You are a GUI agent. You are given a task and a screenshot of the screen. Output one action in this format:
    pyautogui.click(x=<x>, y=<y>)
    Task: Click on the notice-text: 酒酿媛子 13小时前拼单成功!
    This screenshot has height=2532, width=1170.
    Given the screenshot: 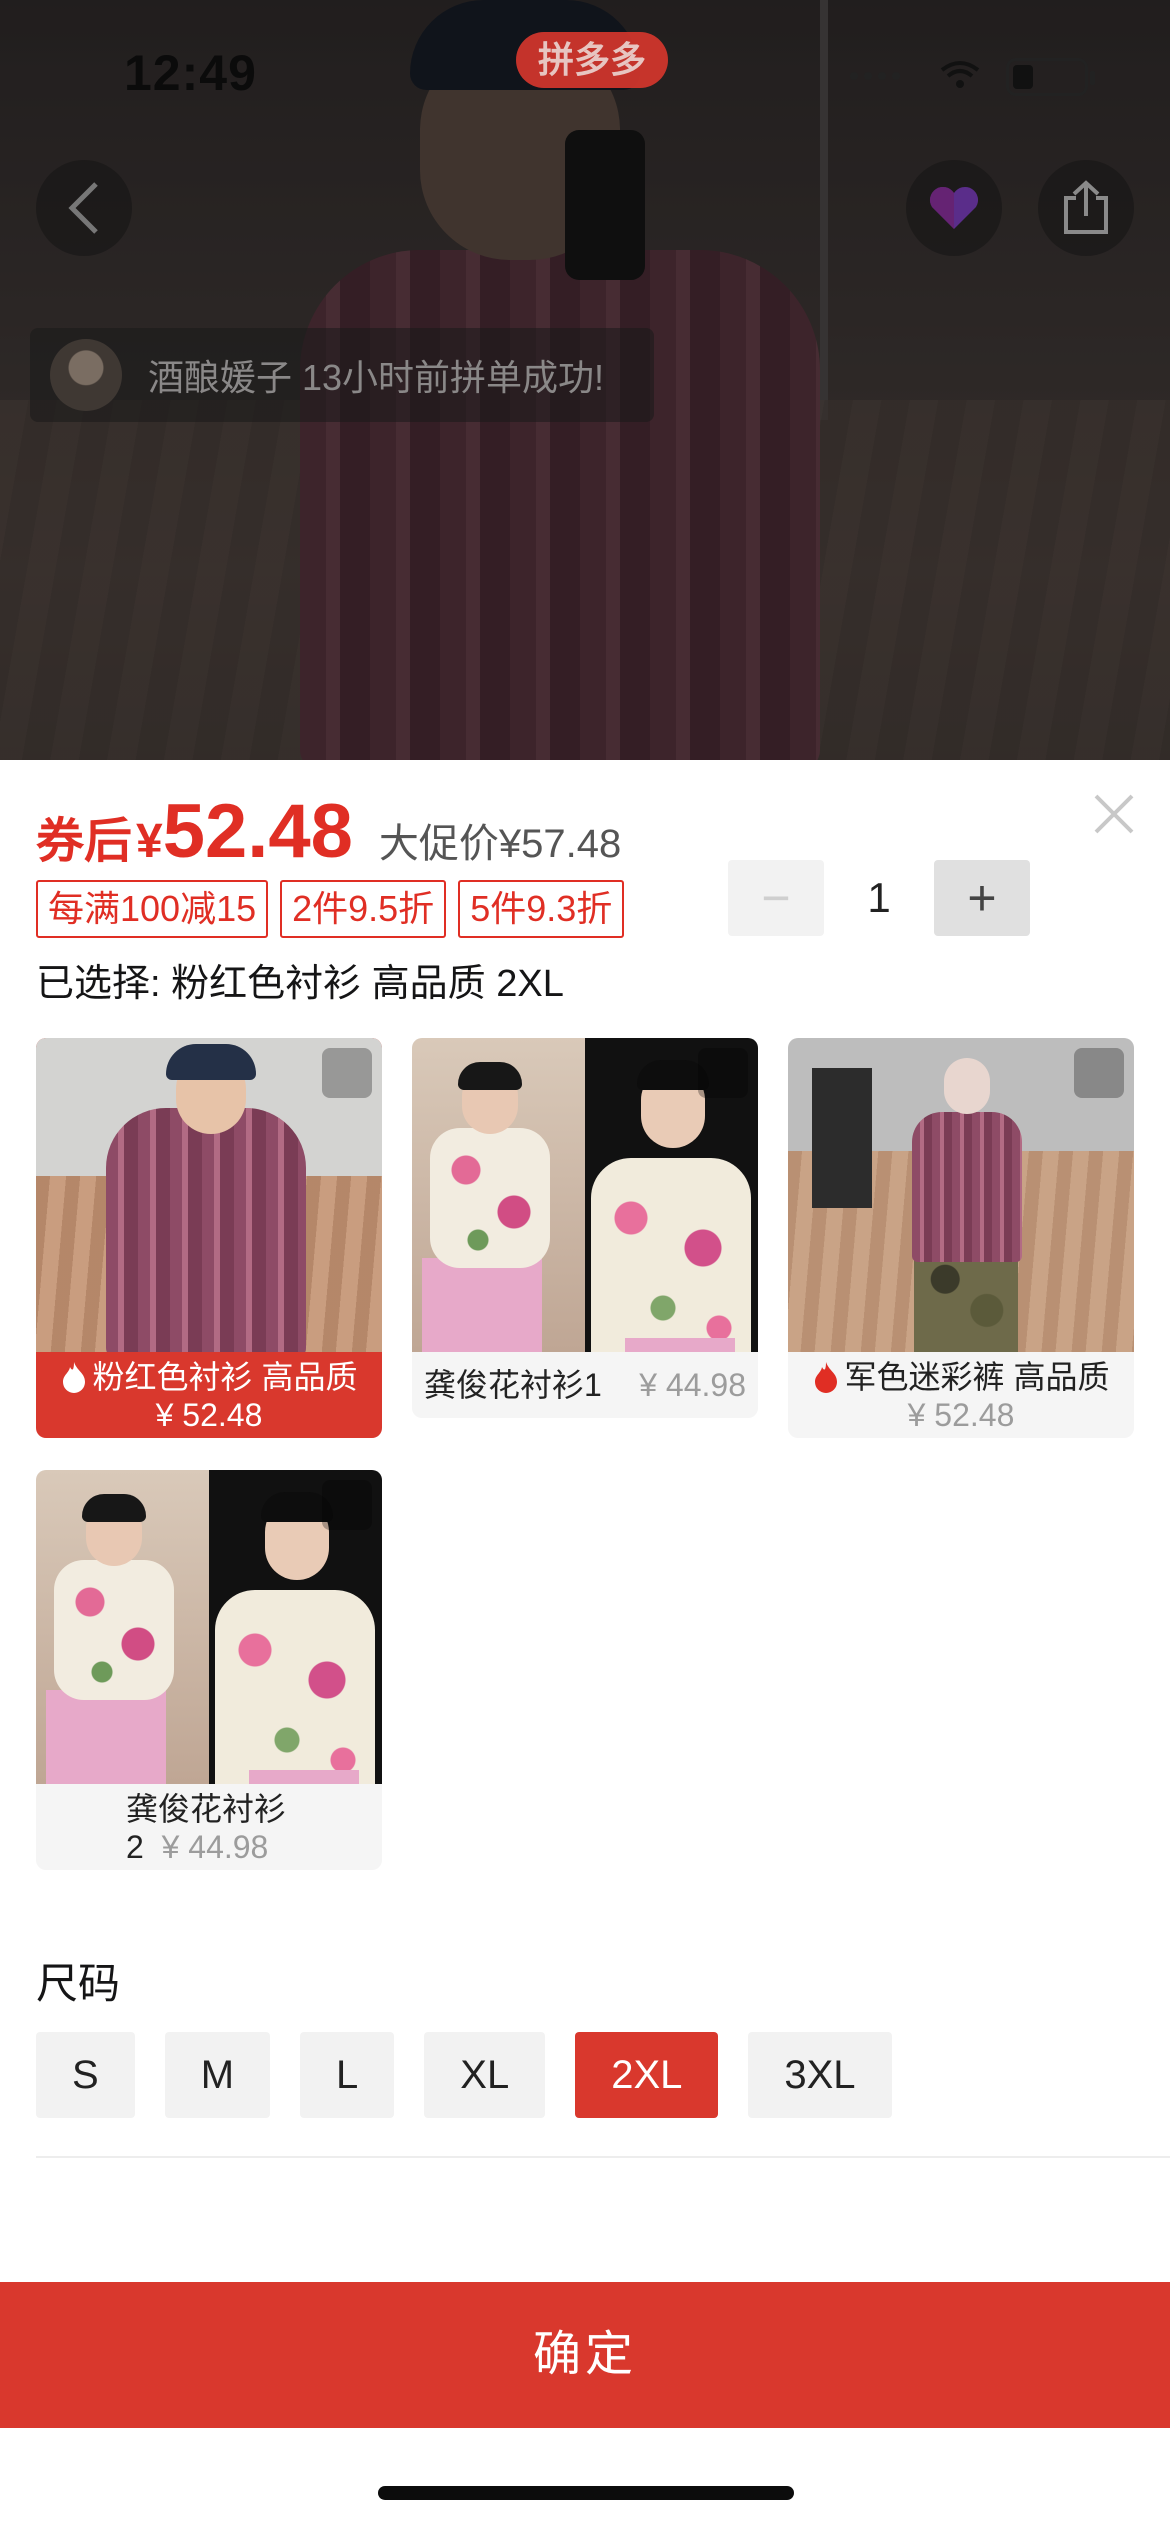 What is the action you would take?
    pyautogui.click(x=376, y=377)
    